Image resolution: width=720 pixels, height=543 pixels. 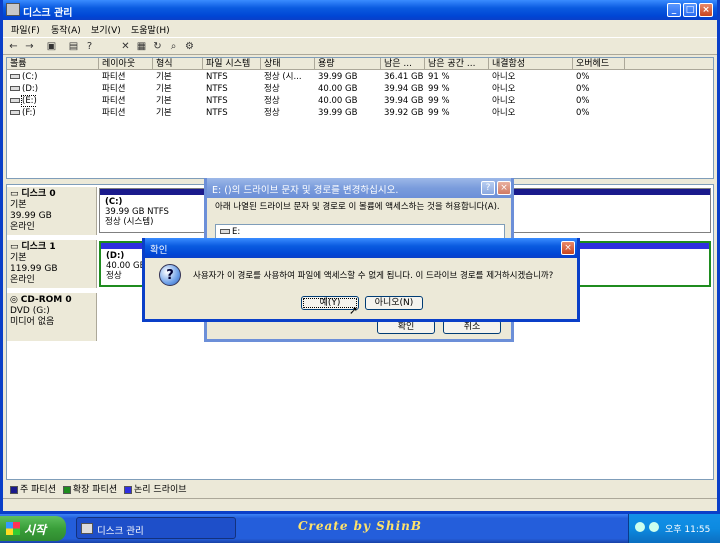 I want to click on col-filesystem: 파일 시스템, so click(x=232, y=64).